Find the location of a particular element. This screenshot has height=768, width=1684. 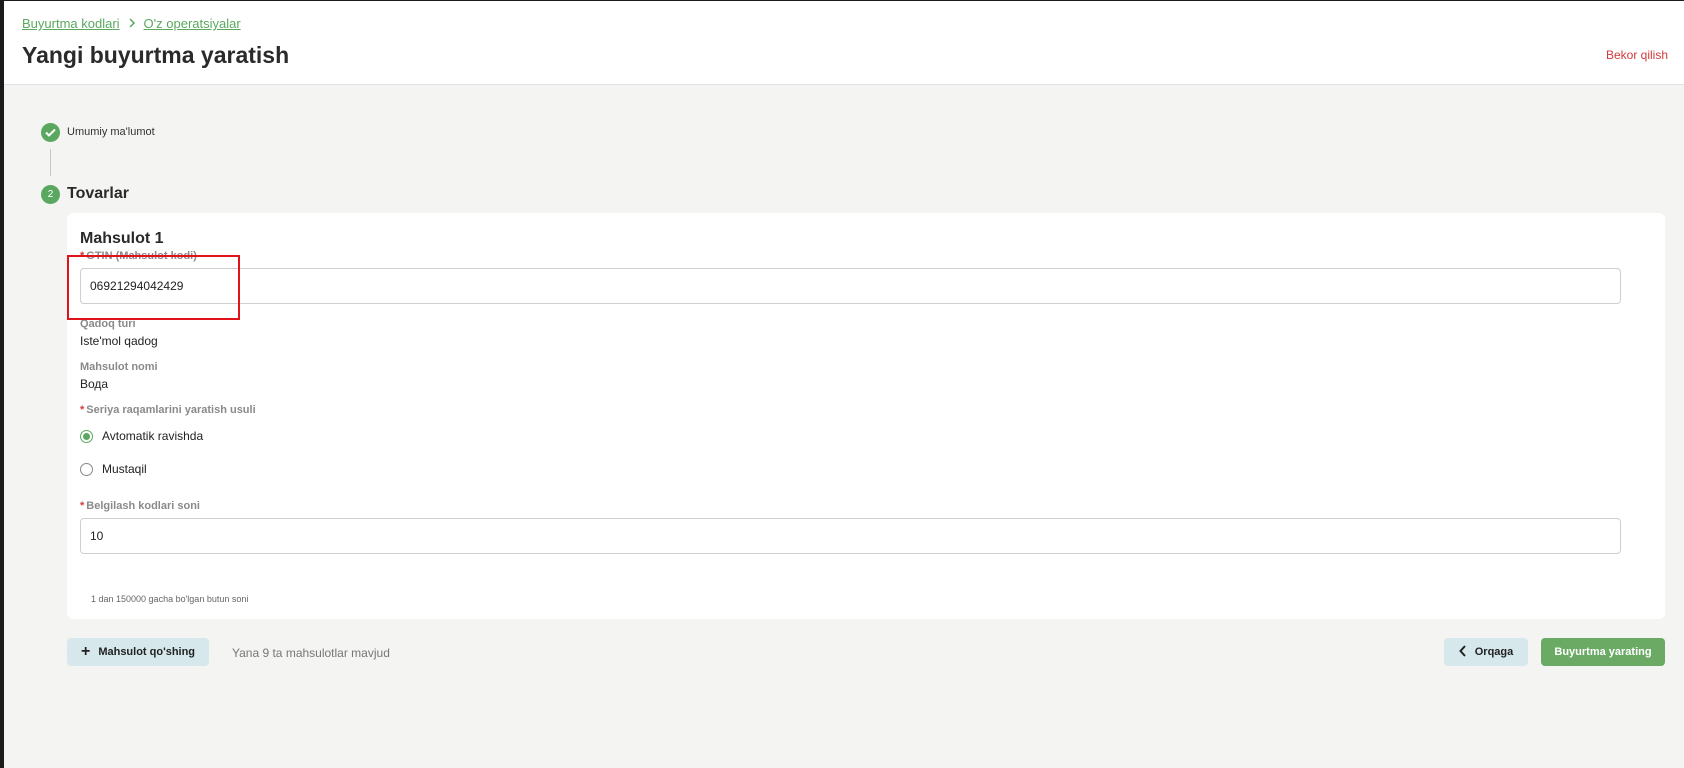

step-number-badge: 2 is located at coordinates (50, 194).